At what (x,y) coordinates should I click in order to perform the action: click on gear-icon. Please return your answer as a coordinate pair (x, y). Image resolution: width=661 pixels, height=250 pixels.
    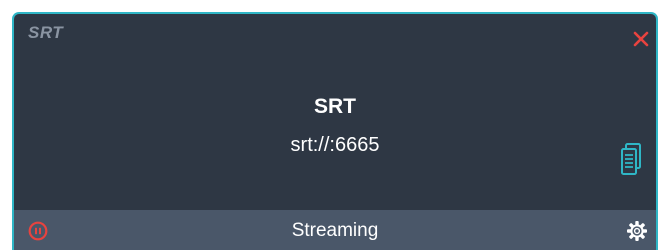
    Looking at the image, I should click on (637, 231).